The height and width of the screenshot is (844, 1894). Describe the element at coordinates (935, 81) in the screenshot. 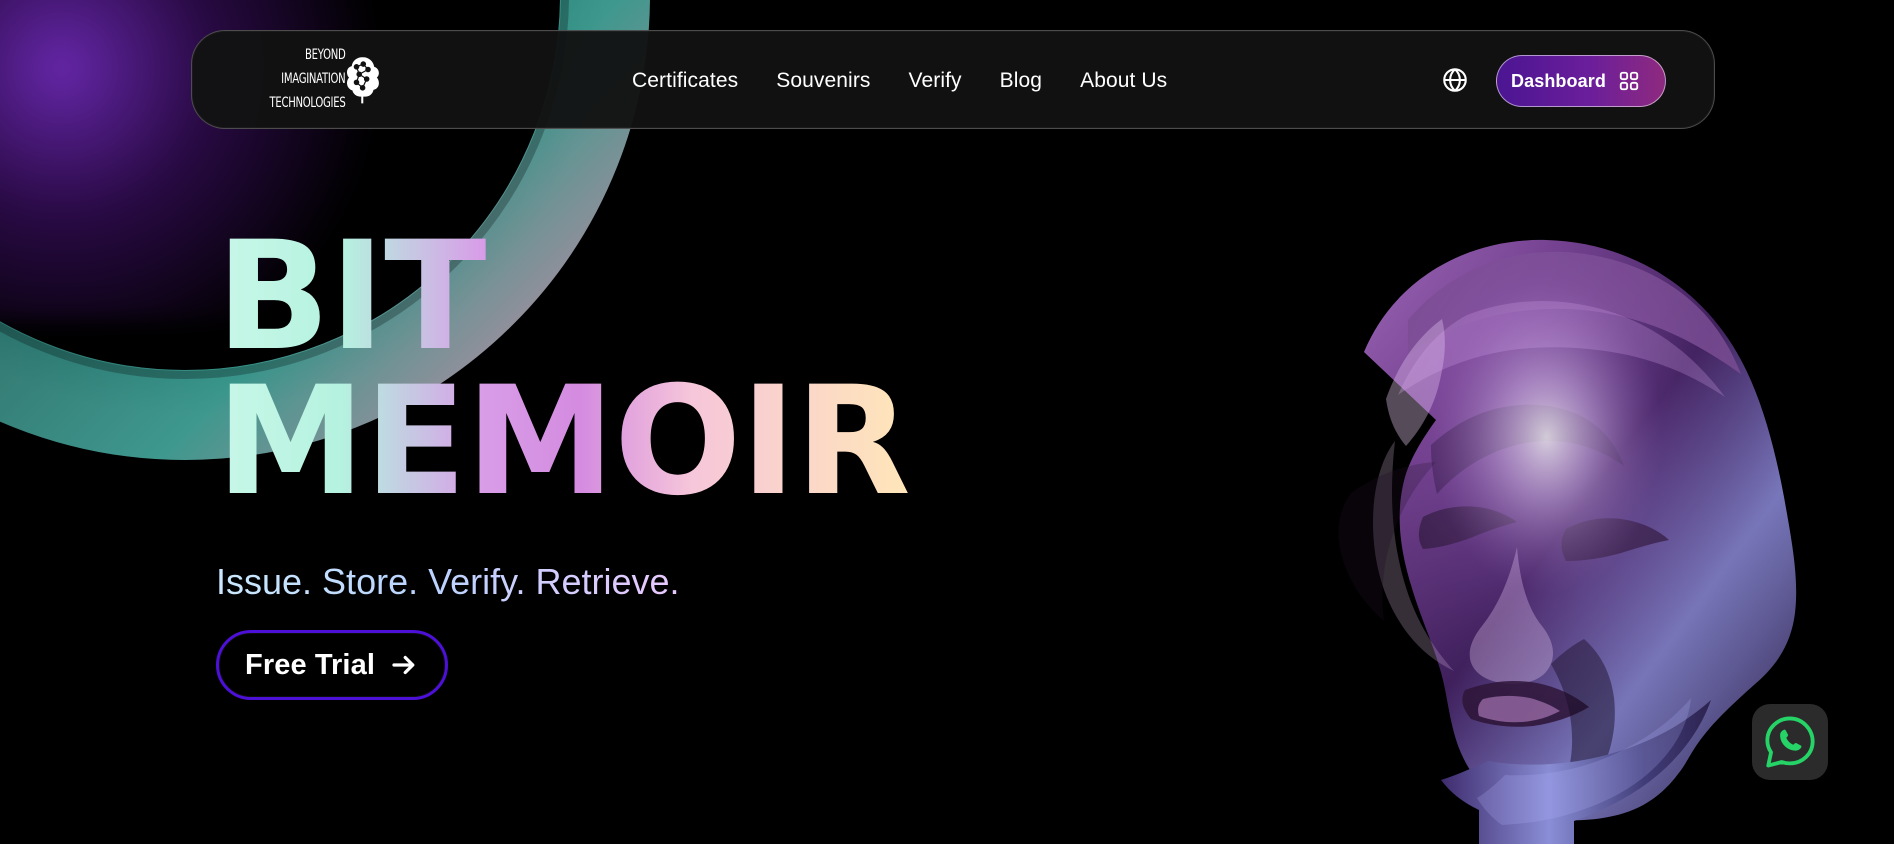

I see `nav-verify: Verify` at that location.